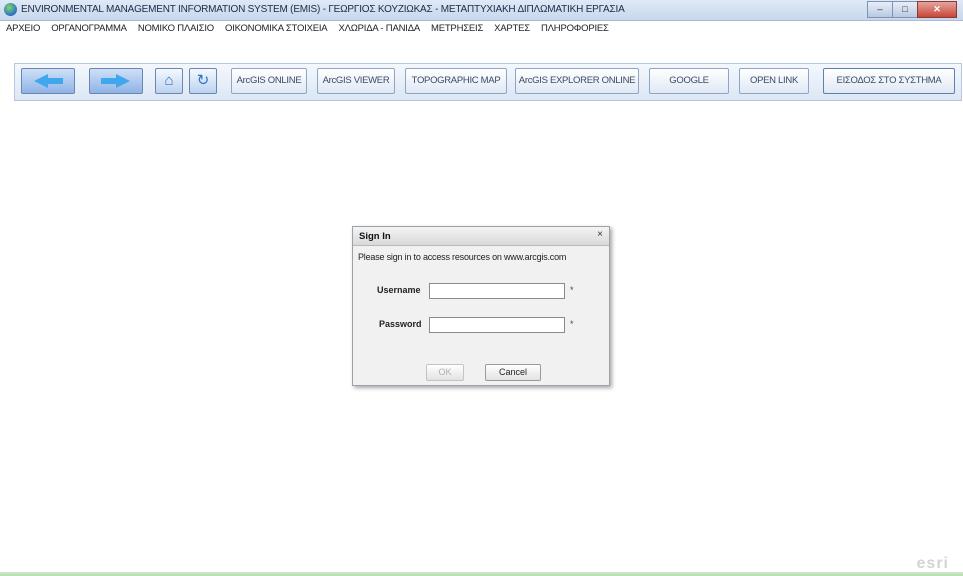  What do you see at coordinates (577, 81) in the screenshot?
I see `arcgis-explorer-online-button: ArcGIS EXPLORER ONLINE` at bounding box center [577, 81].